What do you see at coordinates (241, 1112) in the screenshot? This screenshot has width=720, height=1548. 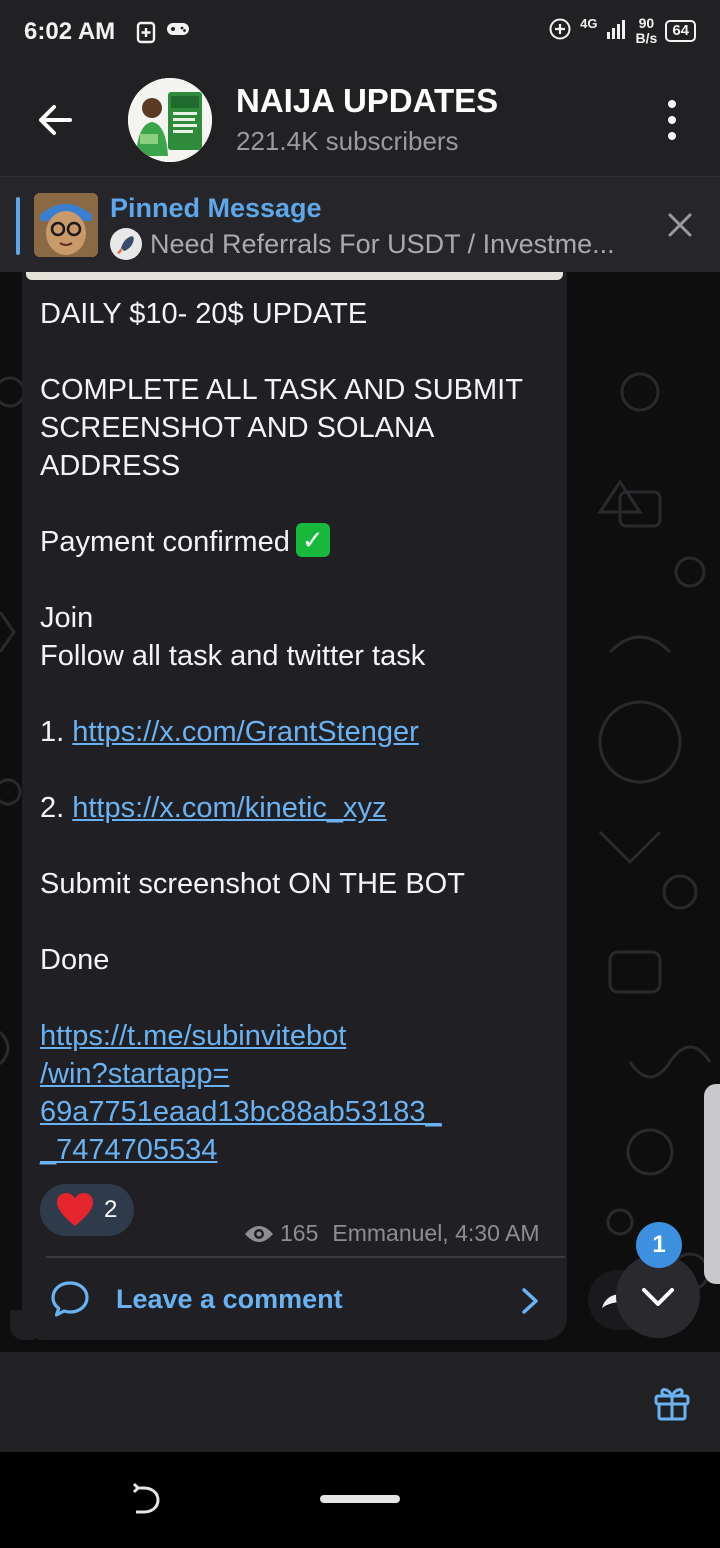 I see `bot-link: 69a7751eaad13bc88ab53183_` at bounding box center [241, 1112].